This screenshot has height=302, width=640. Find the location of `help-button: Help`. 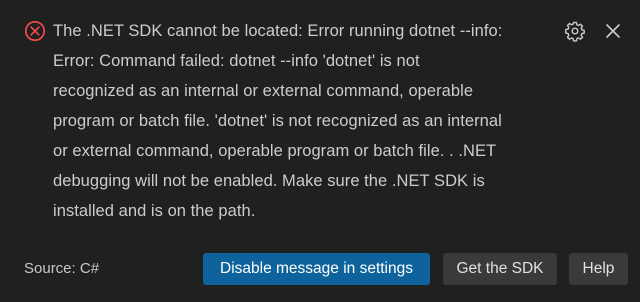

help-button: Help is located at coordinates (598, 269).